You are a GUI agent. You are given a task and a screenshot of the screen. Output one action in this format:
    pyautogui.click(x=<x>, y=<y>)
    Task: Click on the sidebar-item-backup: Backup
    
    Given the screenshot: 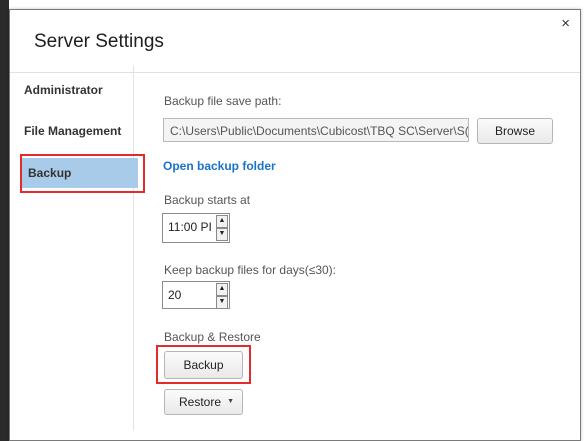 What is the action you would take?
    pyautogui.click(x=79, y=173)
    